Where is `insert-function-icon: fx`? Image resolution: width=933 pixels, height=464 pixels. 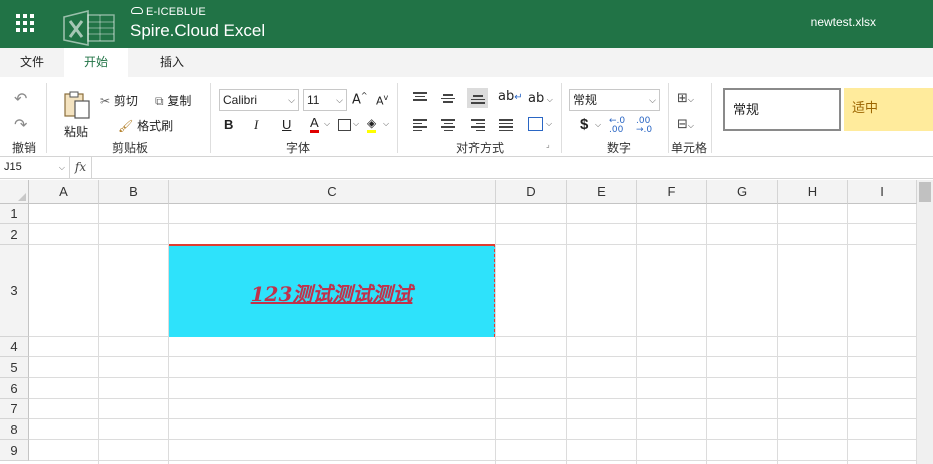
insert-function-icon: fx is located at coordinates (81, 167).